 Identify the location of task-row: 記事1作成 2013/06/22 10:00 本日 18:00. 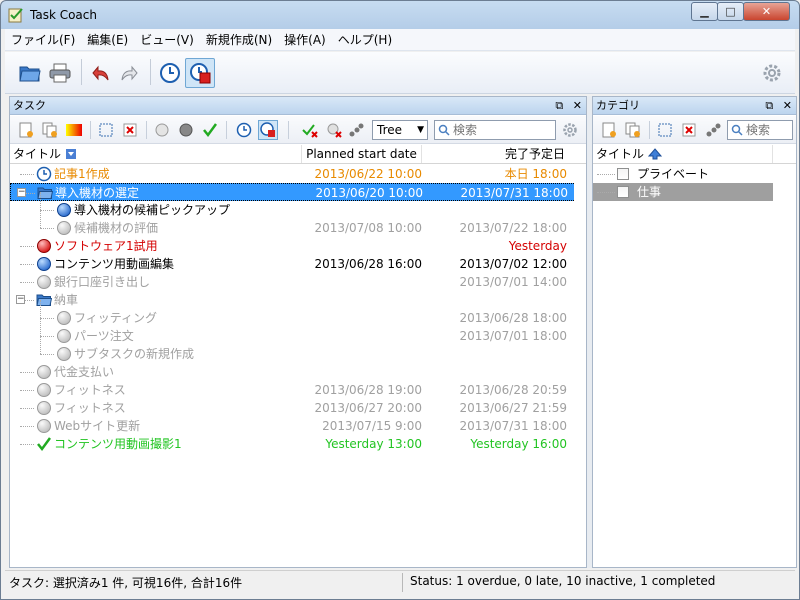
(298, 174).